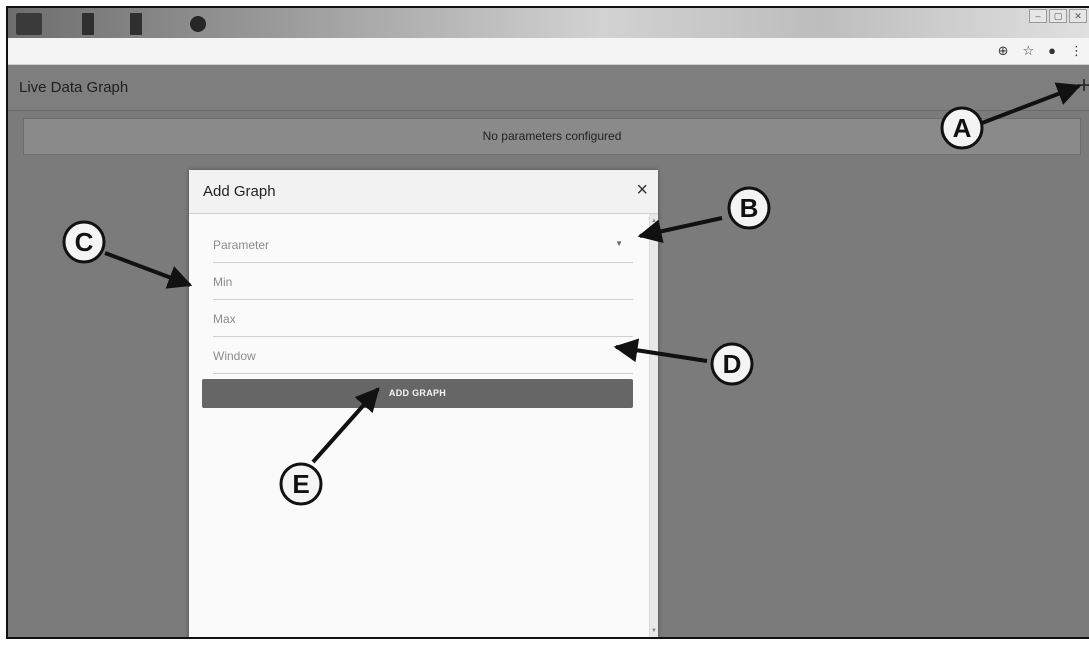 This screenshot has width=1089, height=645. I want to click on callout-d: D, so click(732, 364).